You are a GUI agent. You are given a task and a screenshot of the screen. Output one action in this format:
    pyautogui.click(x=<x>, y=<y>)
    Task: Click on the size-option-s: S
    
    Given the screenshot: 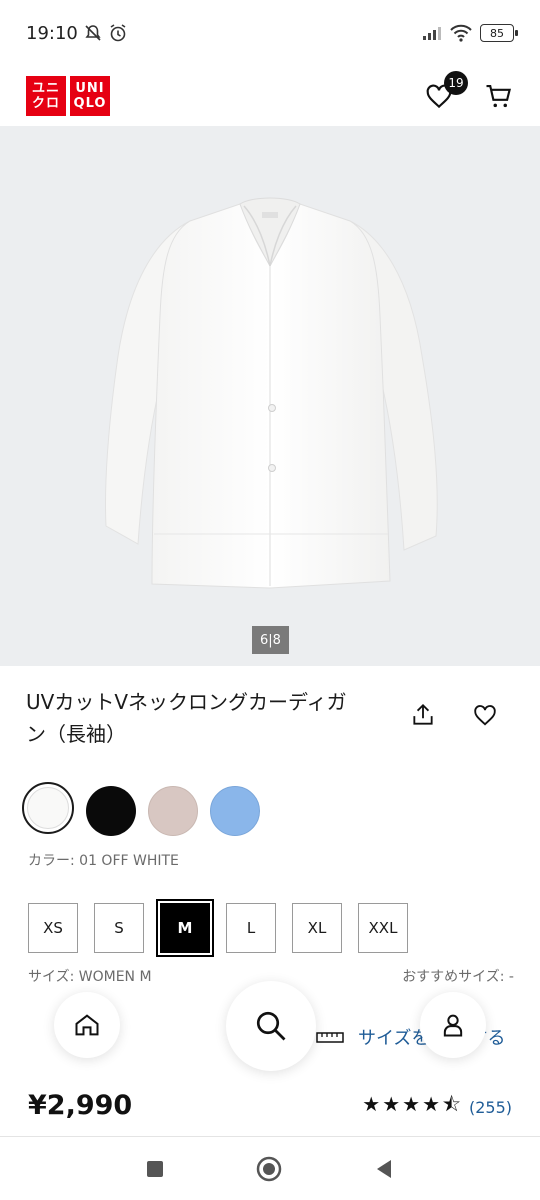 What is the action you would take?
    pyautogui.click(x=119, y=928)
    